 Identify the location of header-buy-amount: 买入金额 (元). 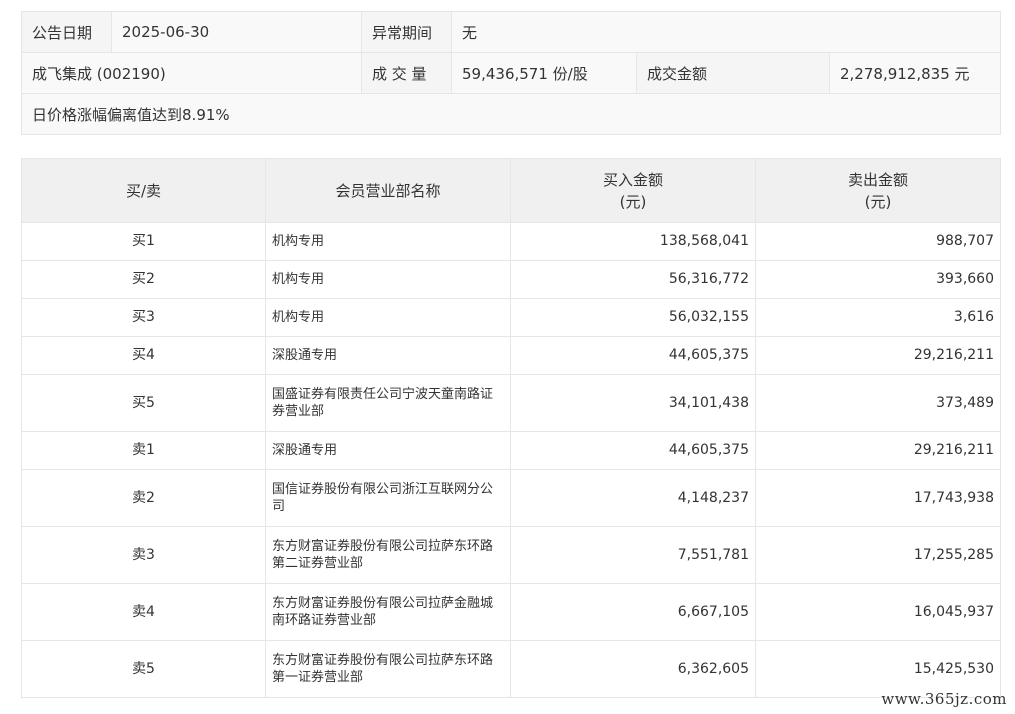
(633, 190).